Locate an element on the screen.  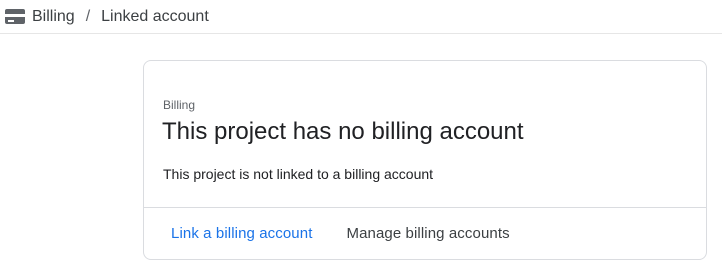
card-title: This project has no billing account is located at coordinates (343, 131).